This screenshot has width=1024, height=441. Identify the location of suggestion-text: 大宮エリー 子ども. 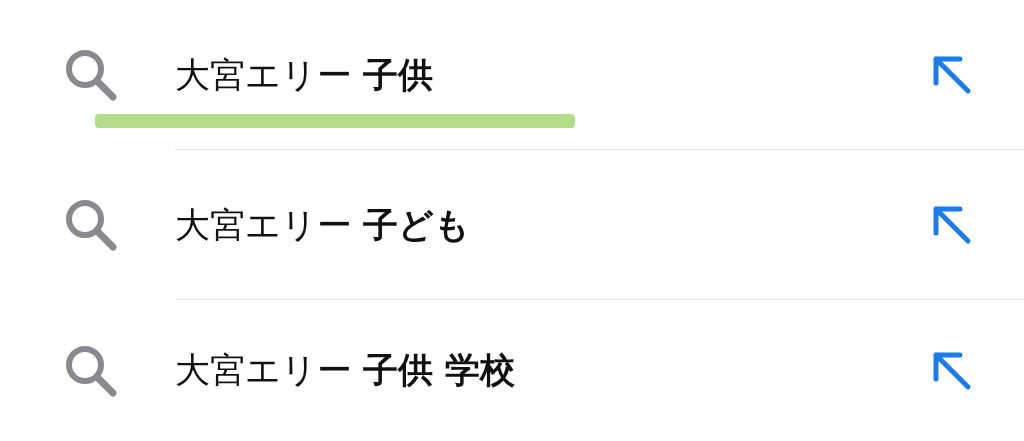
(323, 224).